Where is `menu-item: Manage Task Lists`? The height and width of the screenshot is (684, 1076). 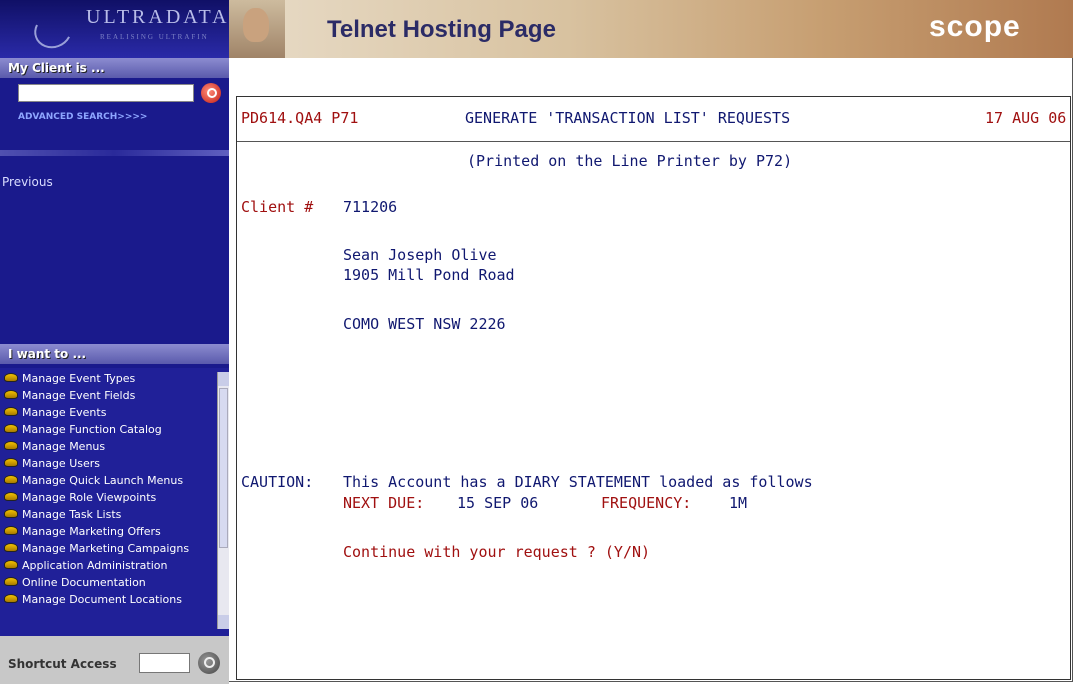
menu-item: Manage Task Lists is located at coordinates (110, 514).